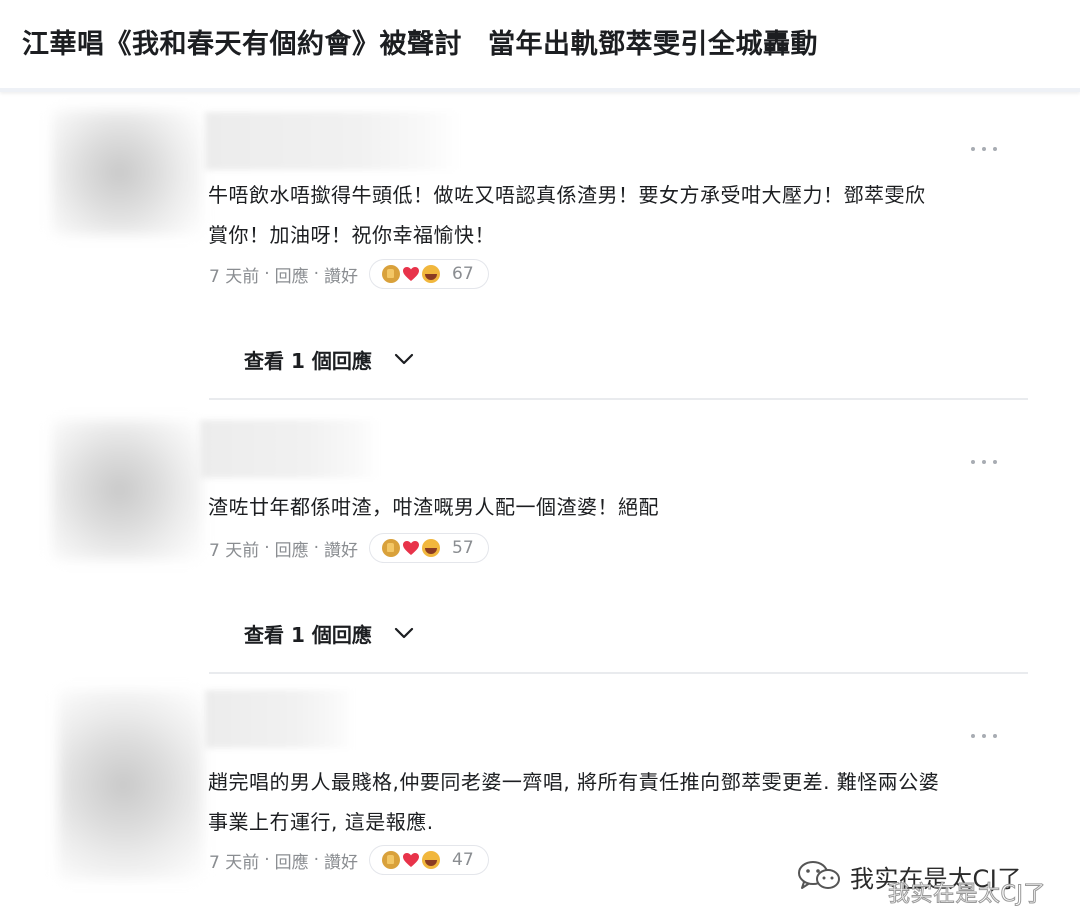 This screenshot has height=919, width=1080. What do you see at coordinates (463, 548) in the screenshot?
I see `reaction-count: 57` at bounding box center [463, 548].